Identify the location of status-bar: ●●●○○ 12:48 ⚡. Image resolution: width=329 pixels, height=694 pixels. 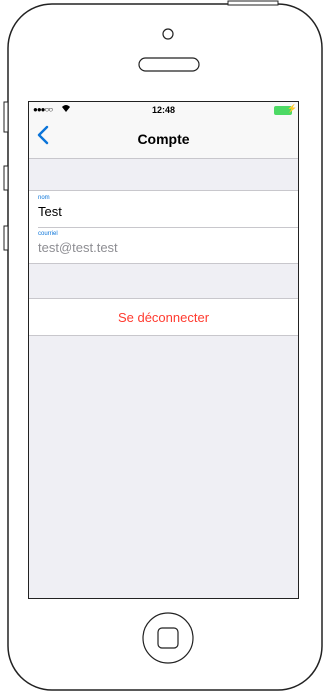
(163, 110).